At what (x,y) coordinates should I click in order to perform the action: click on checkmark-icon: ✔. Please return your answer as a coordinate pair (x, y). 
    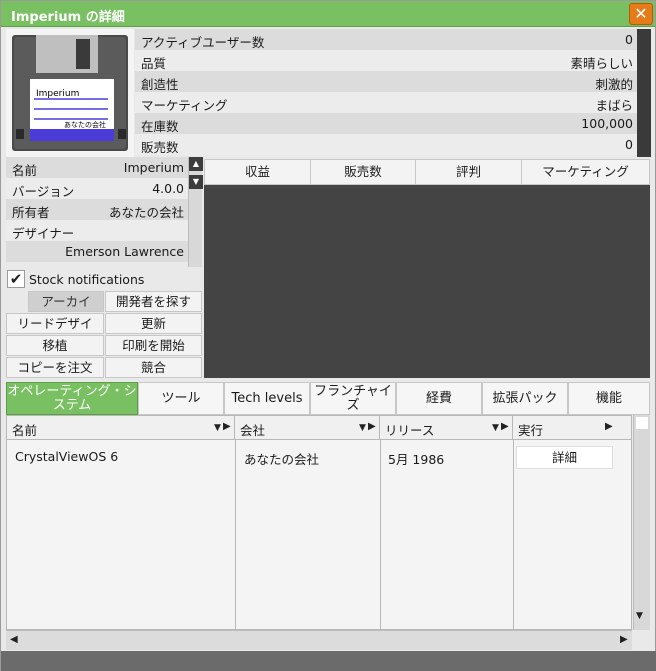
    Looking at the image, I should click on (16, 279).